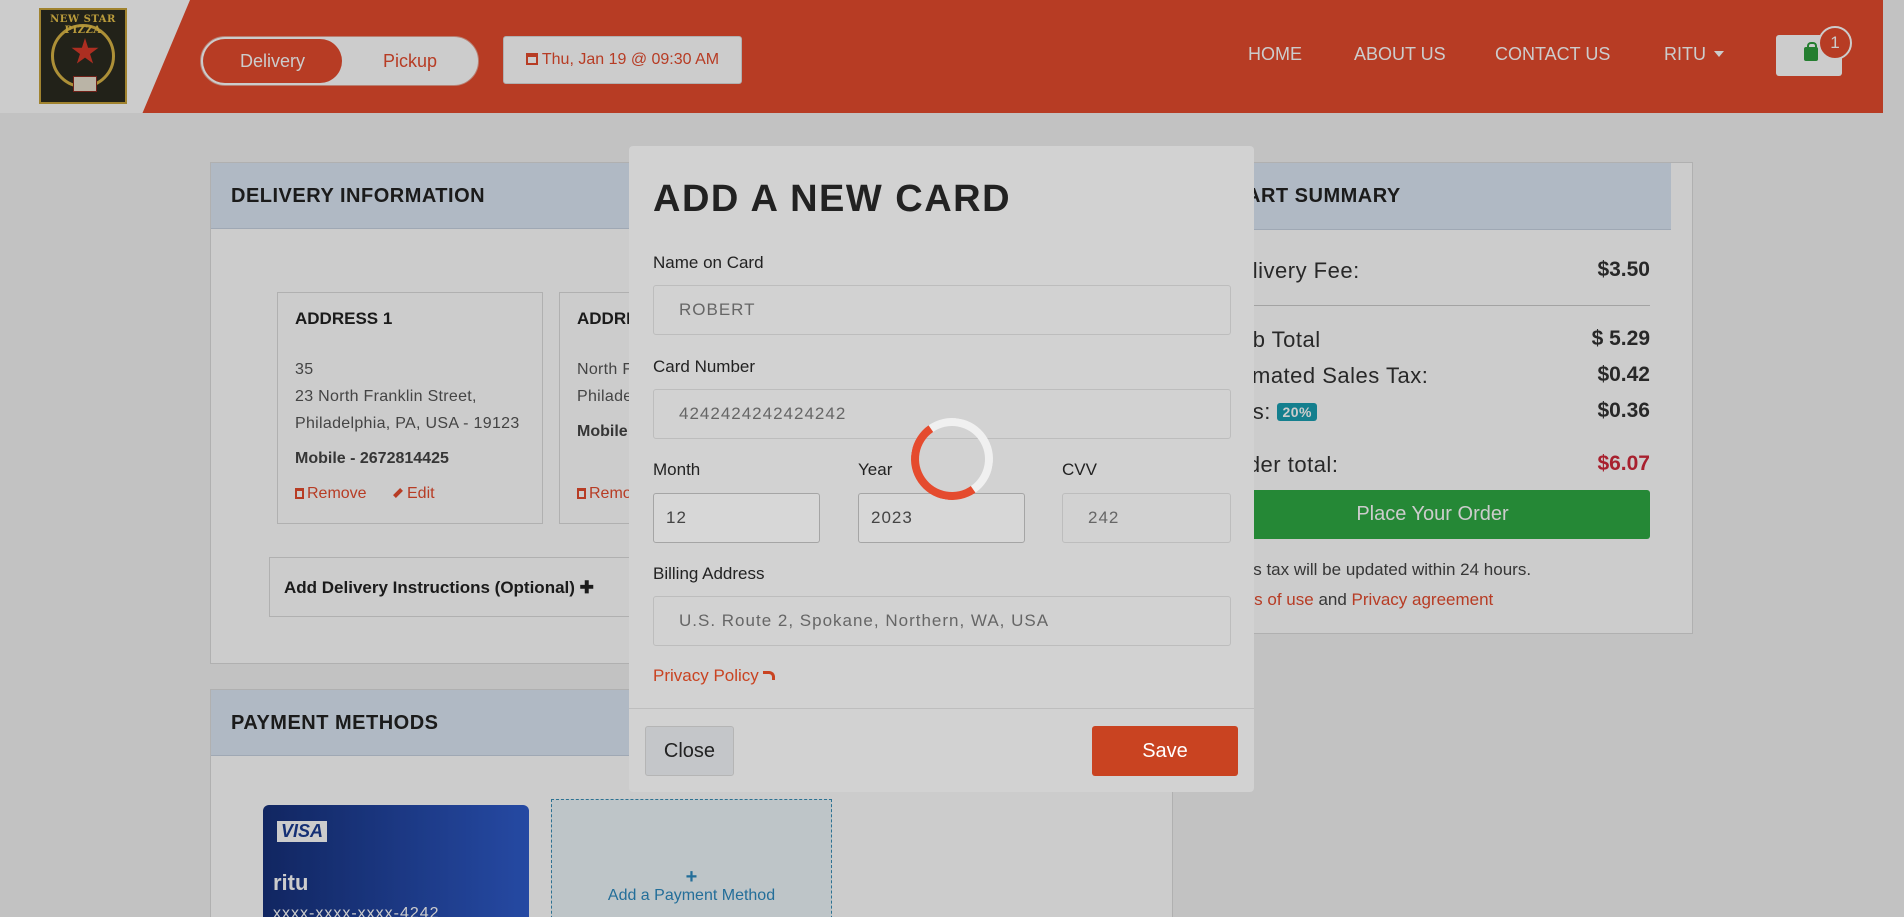 This screenshot has width=1904, height=917. I want to click on modal-footer-divider, so click(941, 708).